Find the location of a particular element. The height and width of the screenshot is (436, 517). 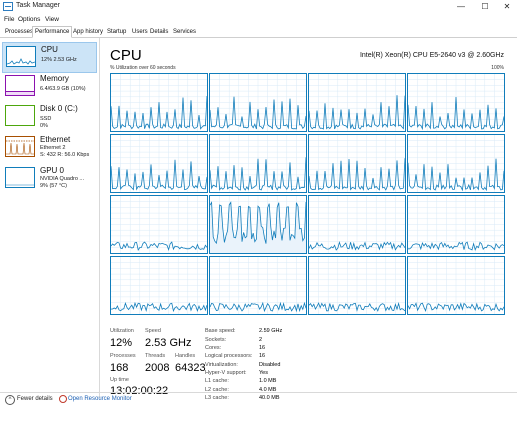

sidebar-item-ethernet: Ethernet Ethernet 2 S: 432 R: 56.0 Kbps is located at coordinates (49, 148).